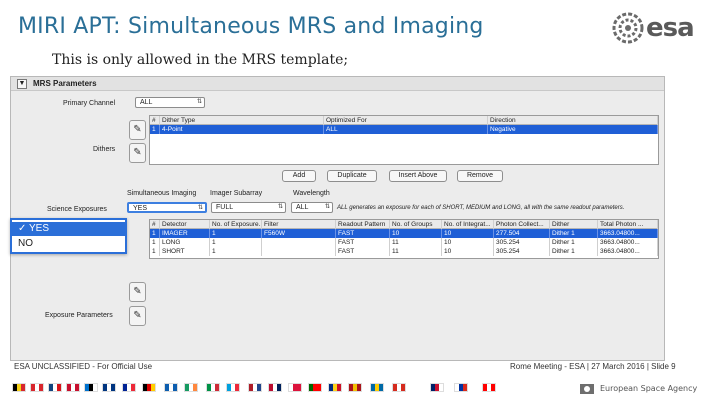 The image size is (720, 405). Describe the element at coordinates (242, 120) in the screenshot. I see `column-header: Dither Type` at that location.